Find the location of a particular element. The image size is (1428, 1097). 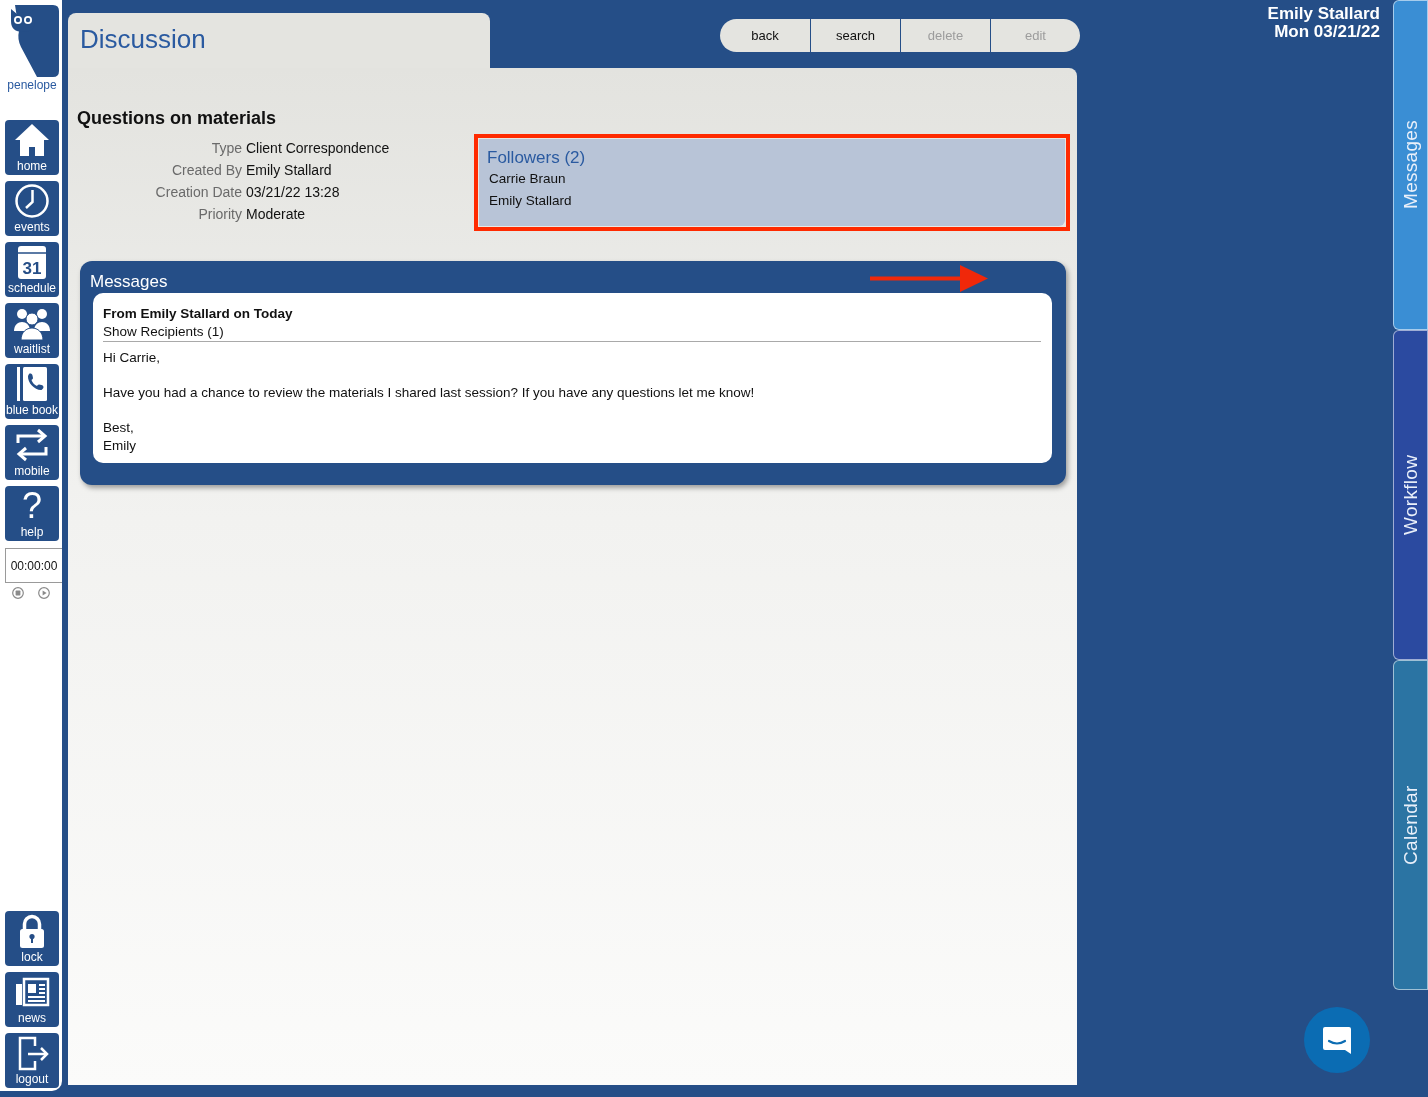

toolbar-button: back is located at coordinates (765, 35).